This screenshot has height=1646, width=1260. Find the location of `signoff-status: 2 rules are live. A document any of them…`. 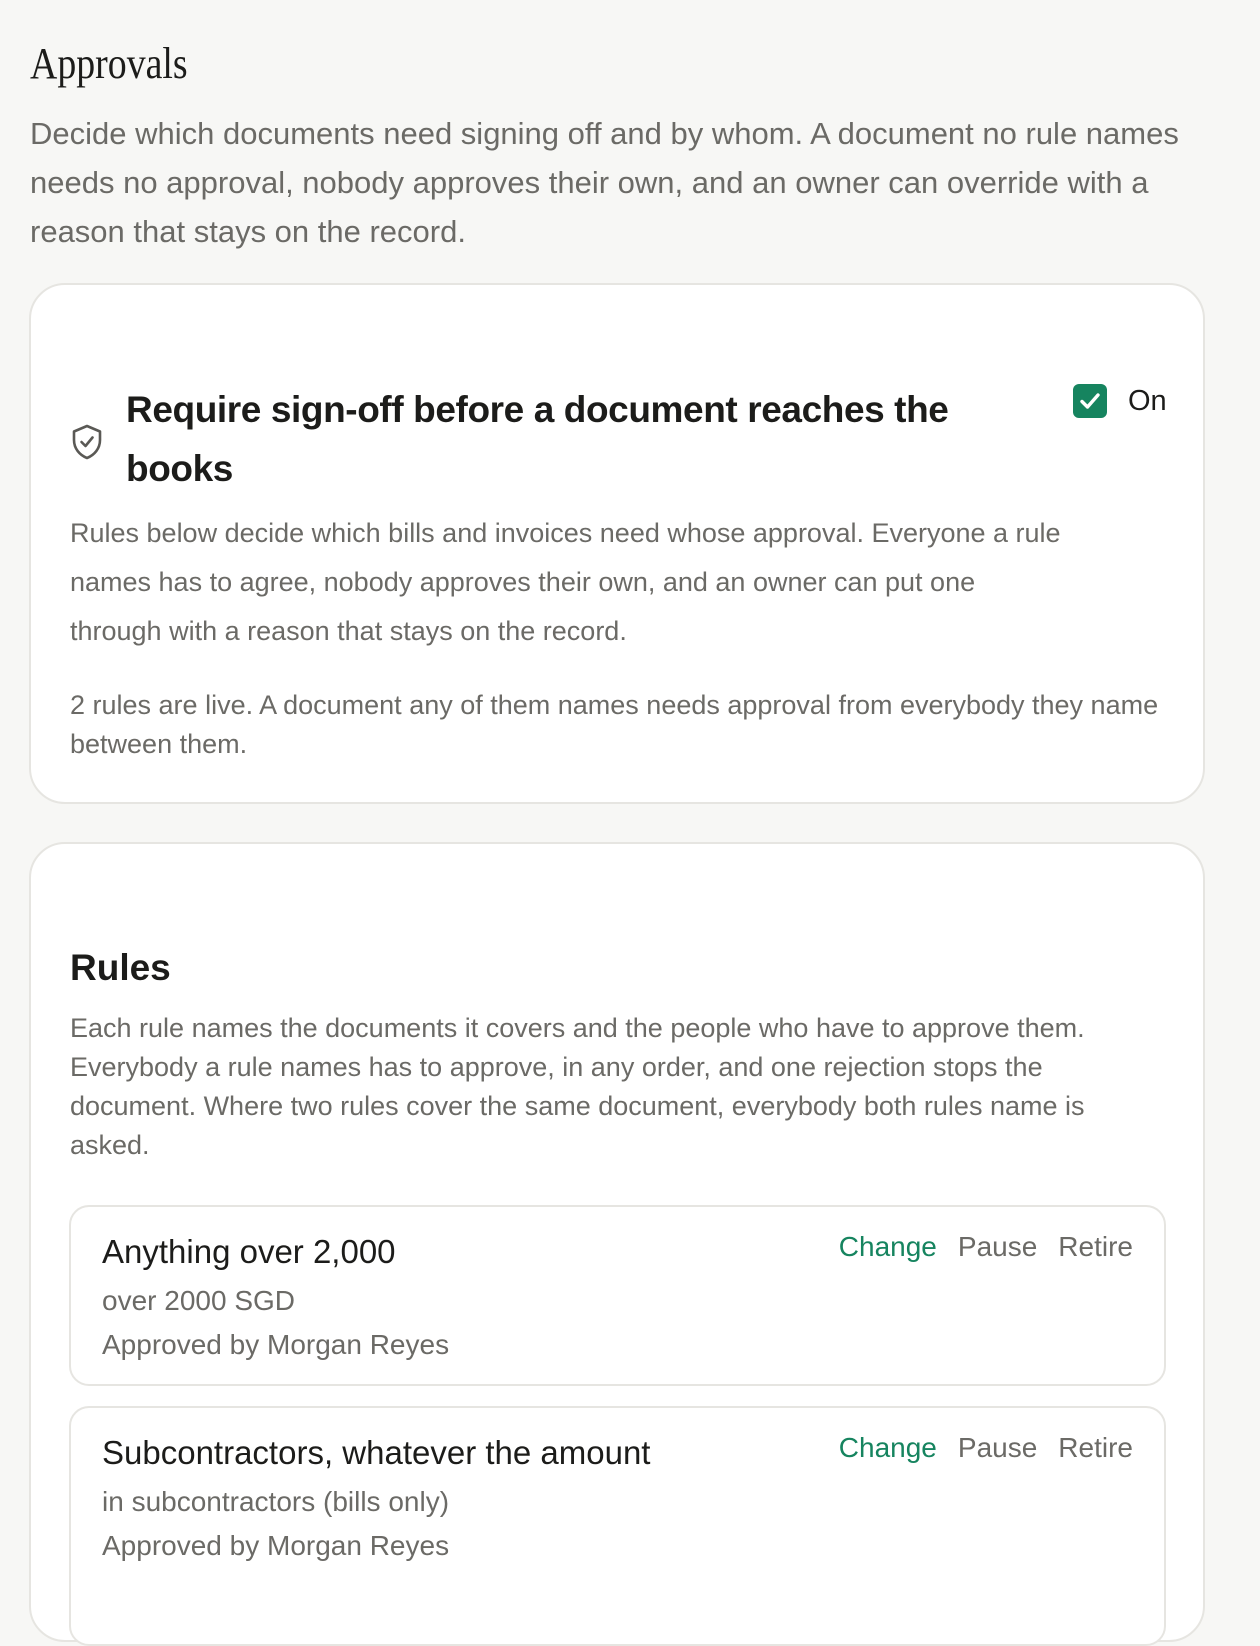

signoff-status: 2 rules are live. A document any of them… is located at coordinates (614, 724).